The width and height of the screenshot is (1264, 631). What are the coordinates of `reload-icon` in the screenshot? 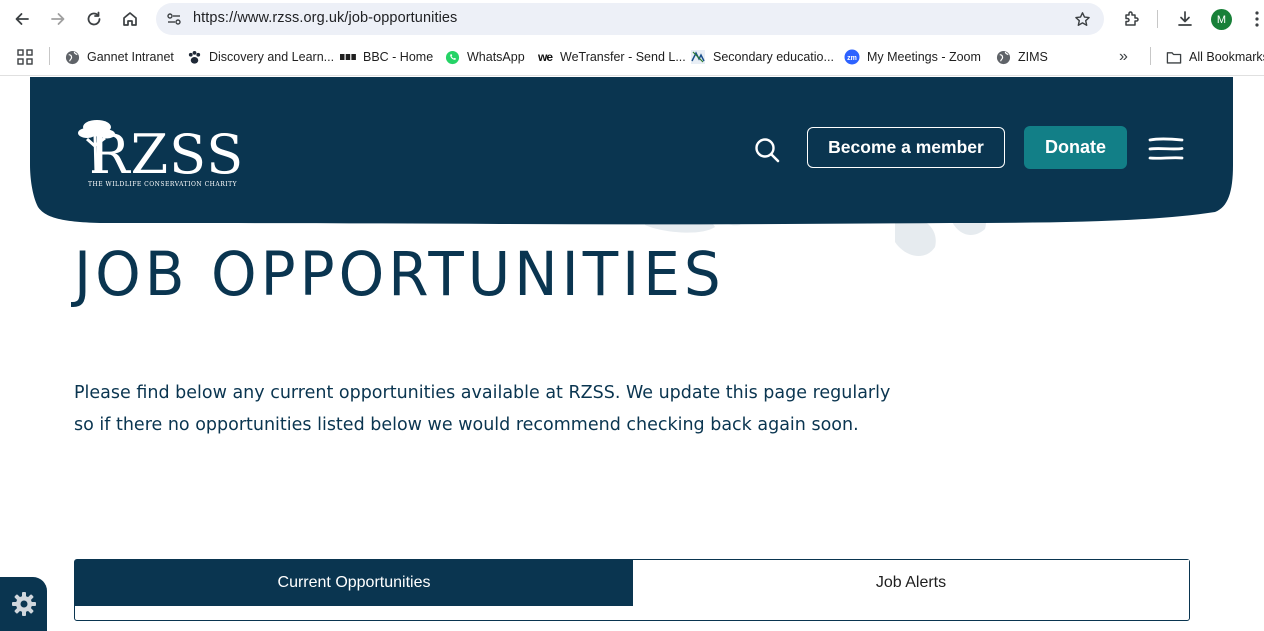 It's located at (94, 19).